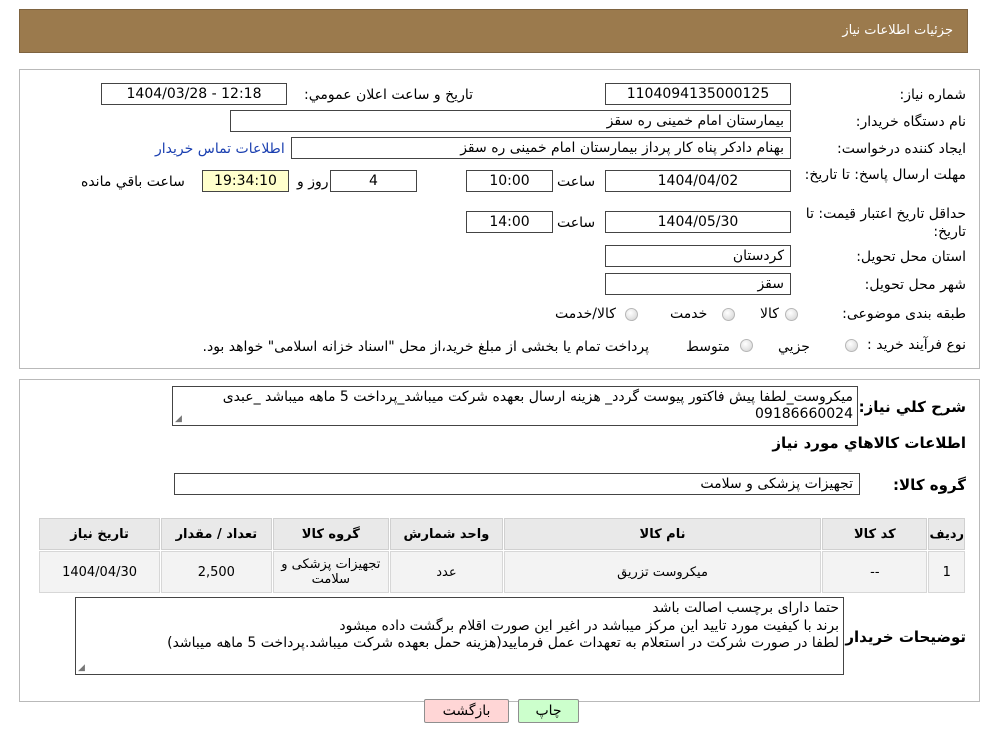 The image size is (985, 744). I want to click on page-title: جزئیات اطلاعات نیاز, so click(897, 30).